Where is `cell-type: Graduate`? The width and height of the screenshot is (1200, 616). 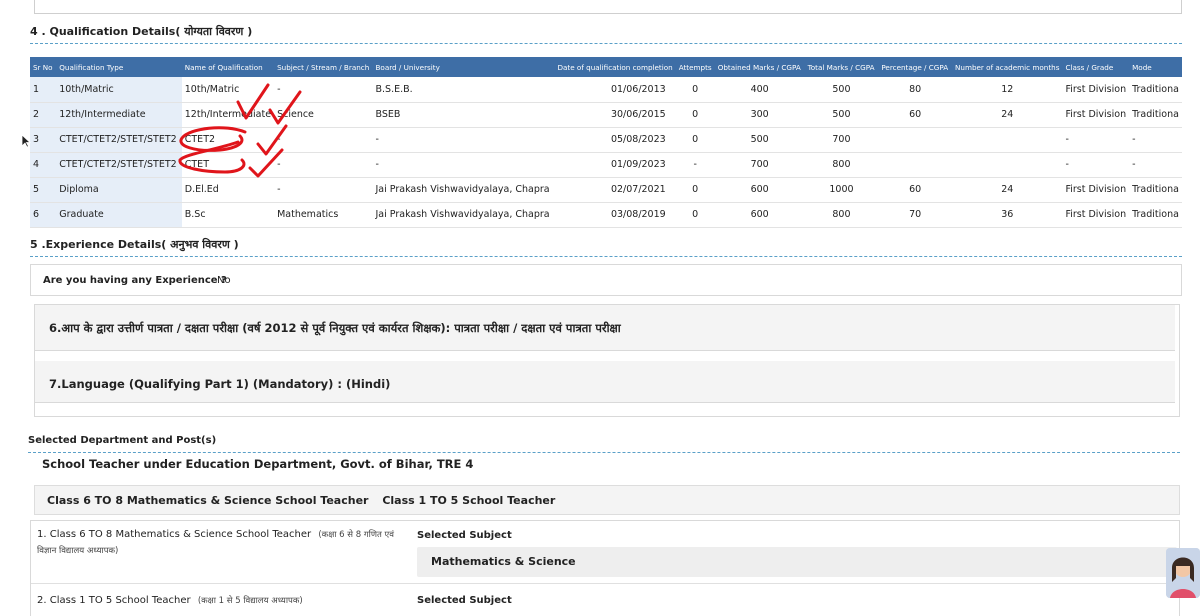 cell-type: Graduate is located at coordinates (119, 215).